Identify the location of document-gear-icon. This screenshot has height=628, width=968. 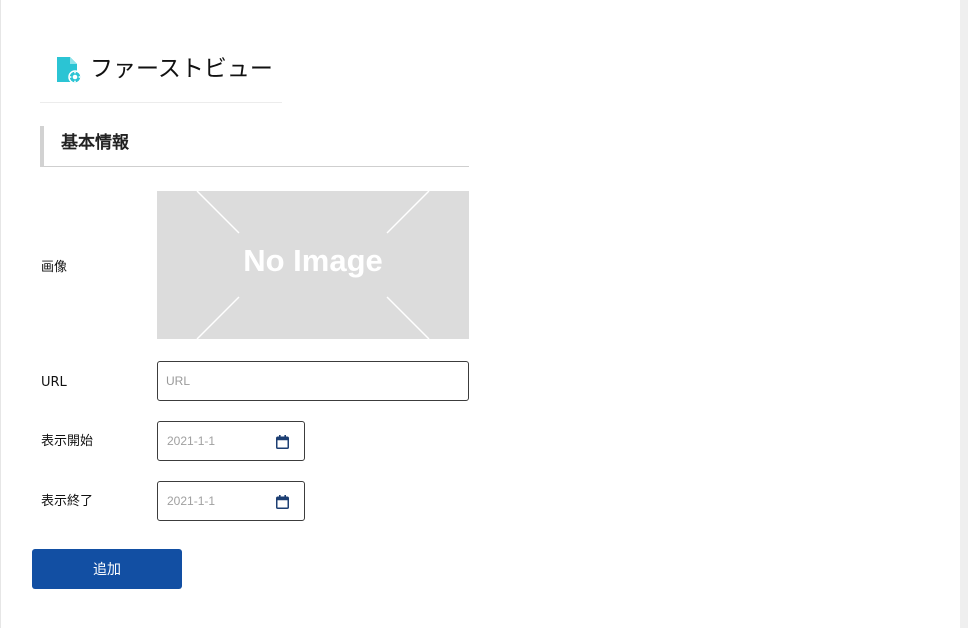
(69, 70).